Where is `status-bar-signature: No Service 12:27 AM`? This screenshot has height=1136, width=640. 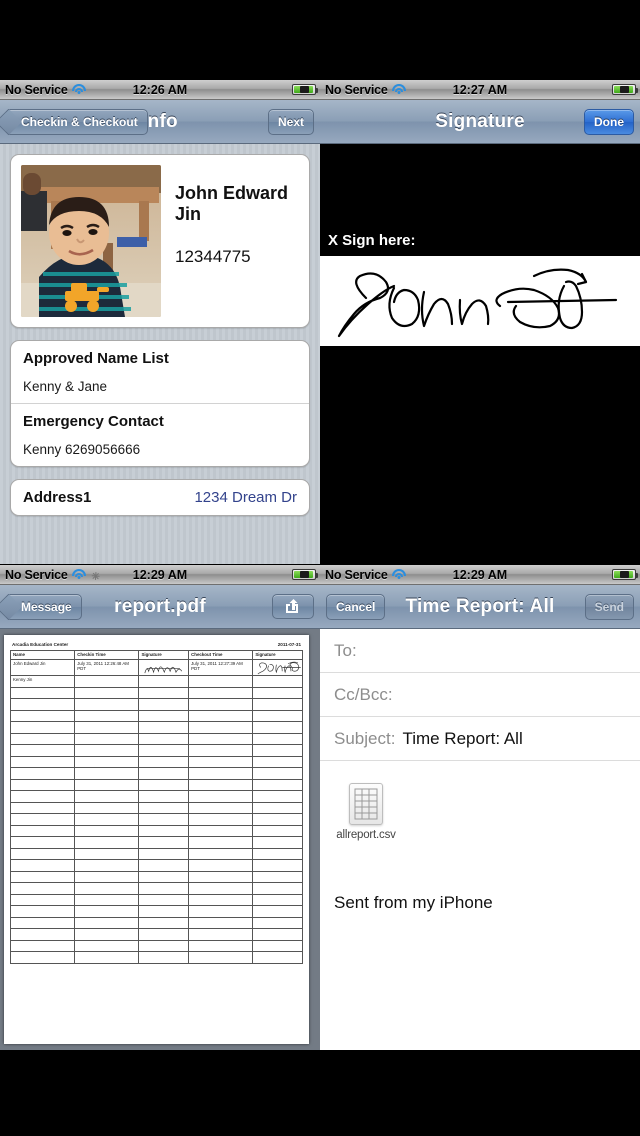
status-bar-signature: No Service 12:27 AM is located at coordinates (480, 90).